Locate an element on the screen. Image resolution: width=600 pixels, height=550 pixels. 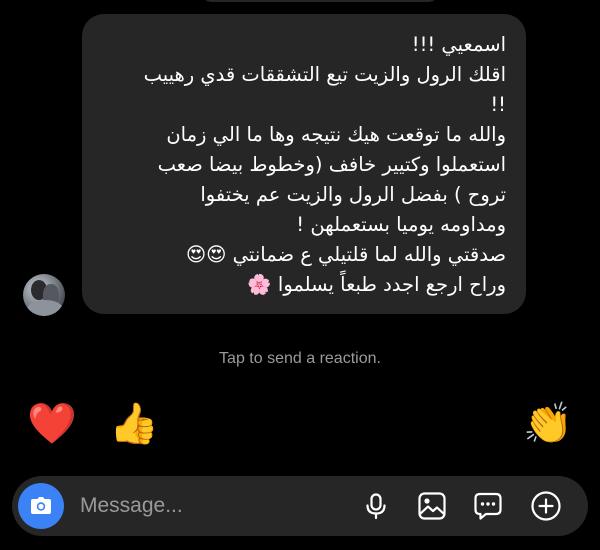
microphone-icon is located at coordinates (376, 506).